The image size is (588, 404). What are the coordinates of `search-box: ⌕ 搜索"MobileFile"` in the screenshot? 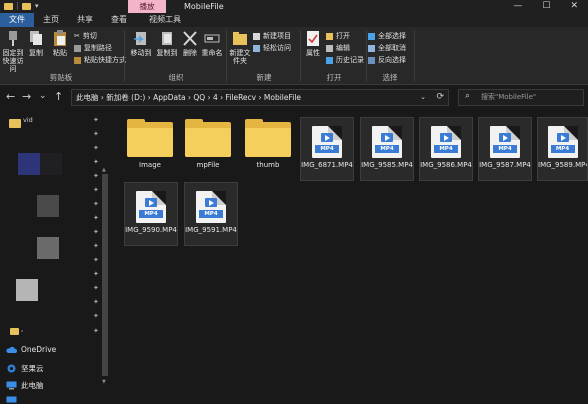 It's located at (521, 97).